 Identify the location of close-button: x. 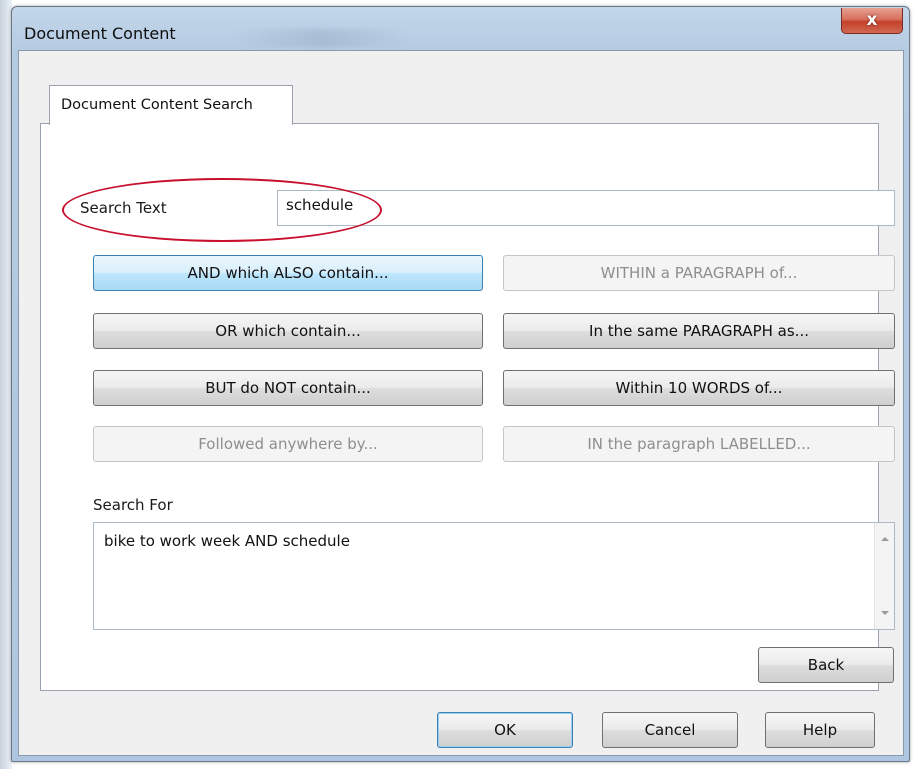
(872, 21).